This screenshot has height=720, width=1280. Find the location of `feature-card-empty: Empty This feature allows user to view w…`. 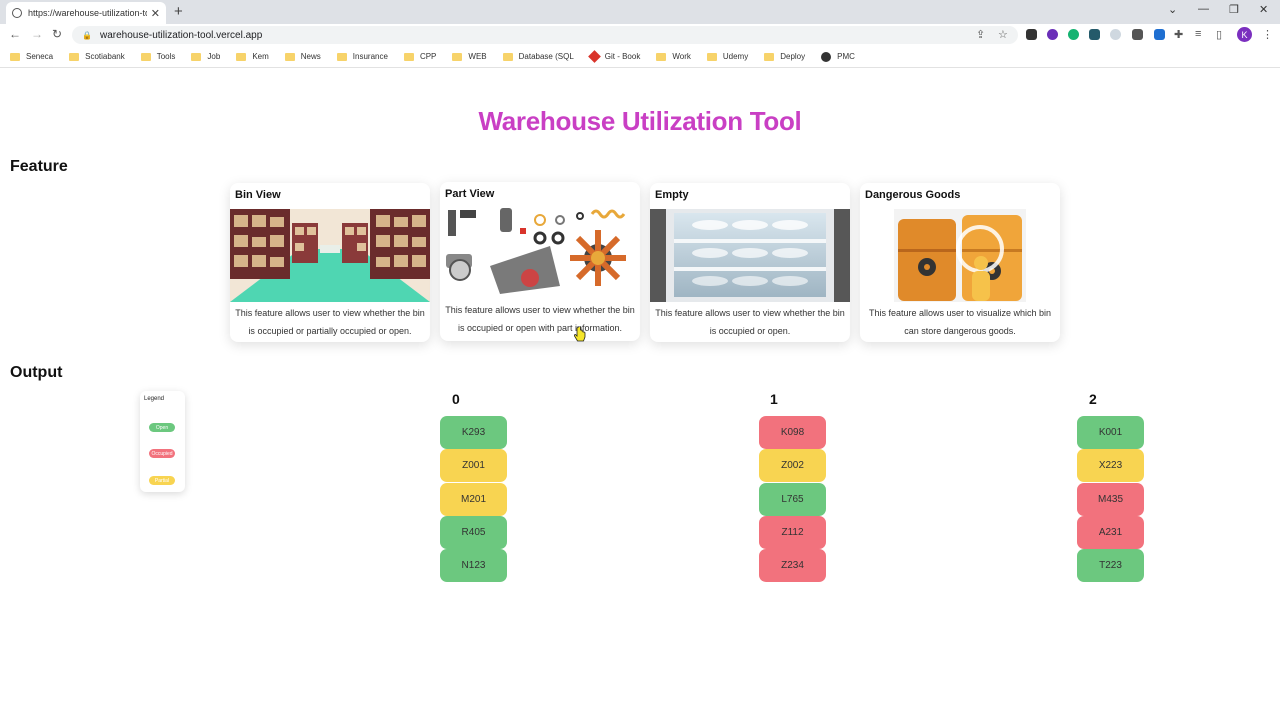

feature-card-empty: Empty This feature allows user to view w… is located at coordinates (750, 262).